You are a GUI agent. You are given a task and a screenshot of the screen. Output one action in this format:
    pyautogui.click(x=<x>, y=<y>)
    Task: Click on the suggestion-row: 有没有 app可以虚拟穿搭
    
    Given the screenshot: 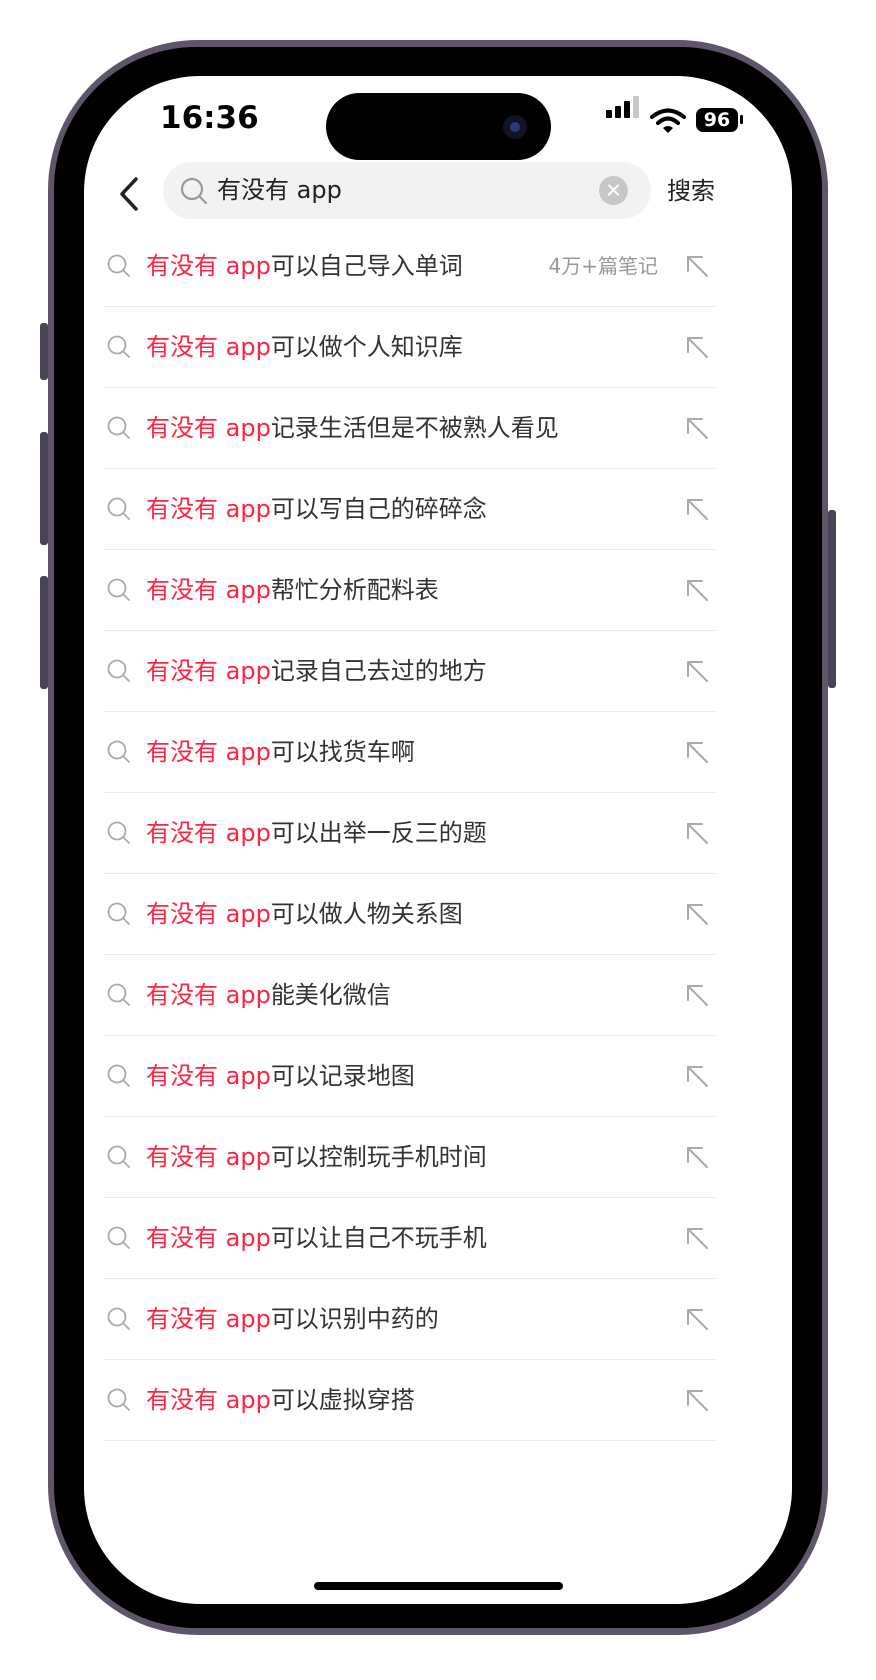 What is the action you would take?
    pyautogui.click(x=410, y=1400)
    